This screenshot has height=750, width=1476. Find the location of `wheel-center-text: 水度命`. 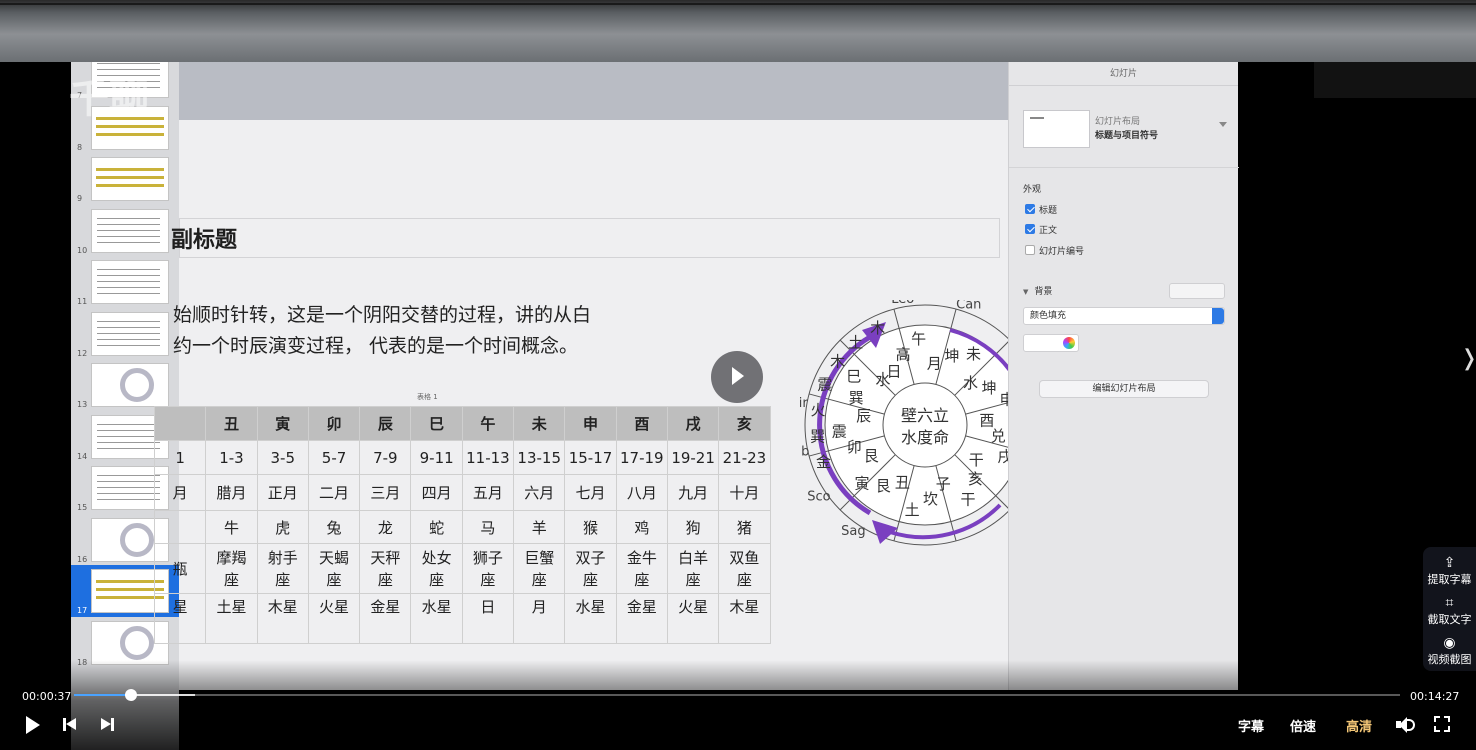

wheel-center-text: 水度命 is located at coordinates (925, 437).